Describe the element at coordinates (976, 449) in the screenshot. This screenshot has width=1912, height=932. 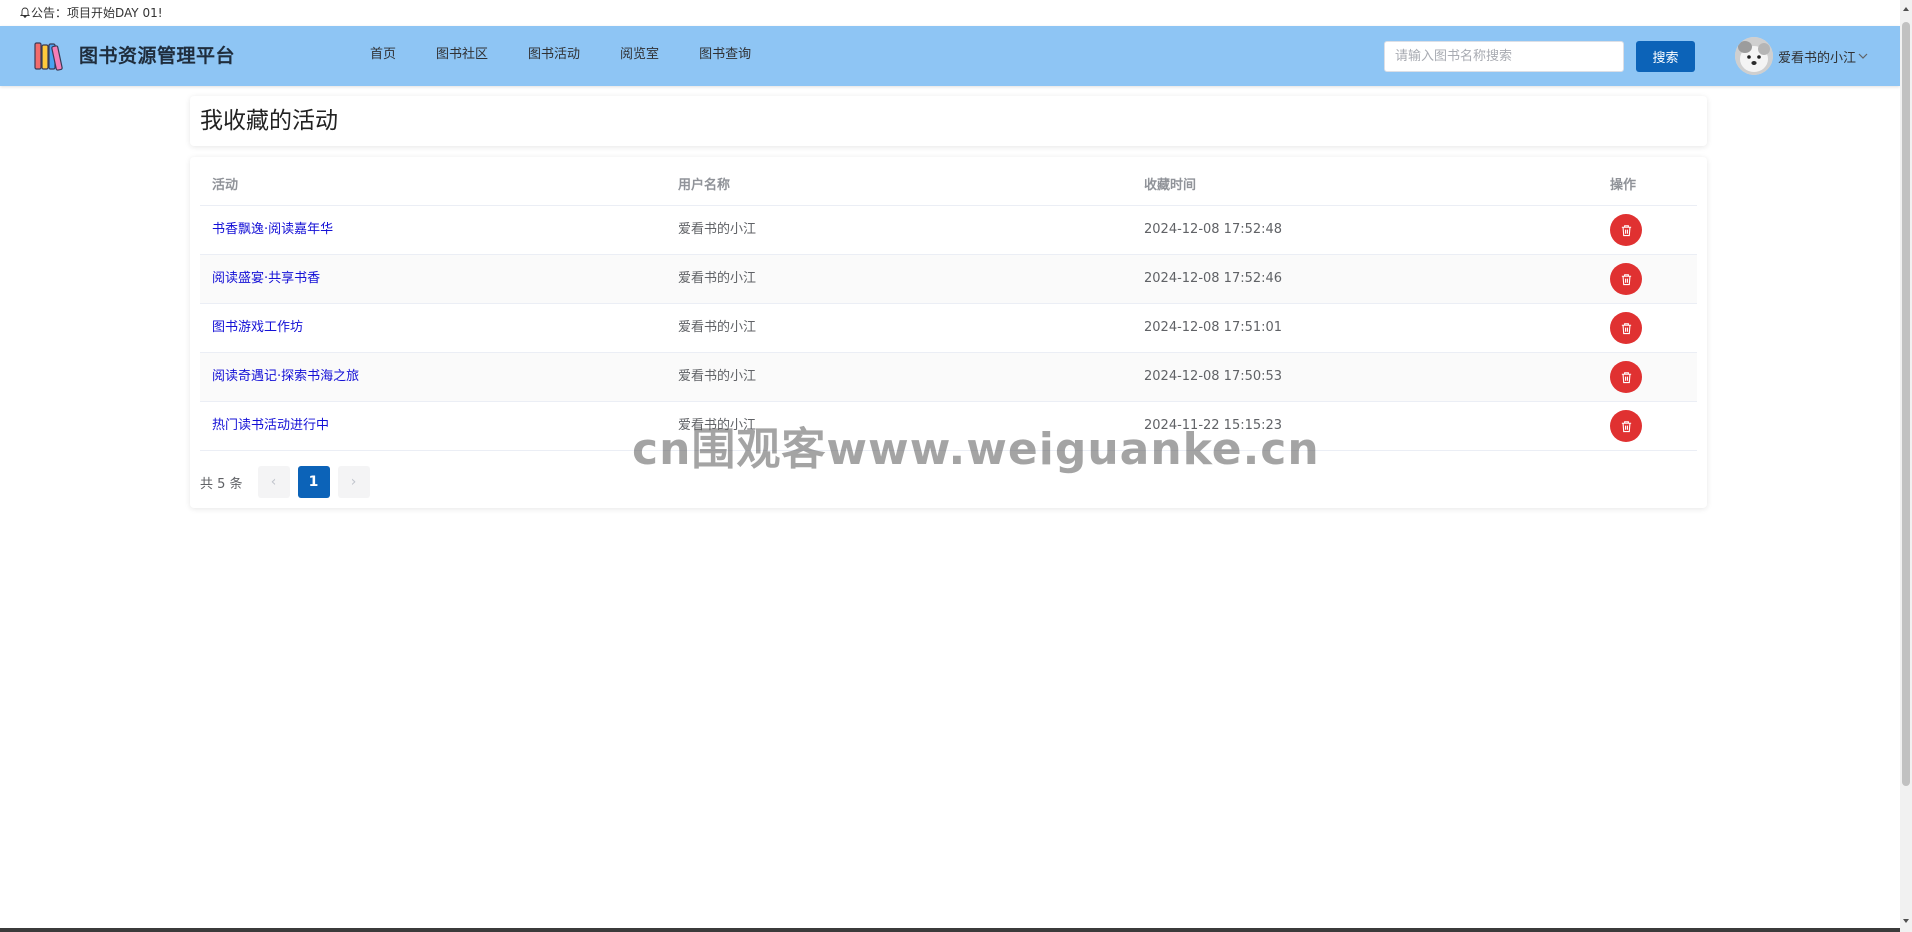
I see `watermark: cn围观客www.weiguanke.cn` at that location.